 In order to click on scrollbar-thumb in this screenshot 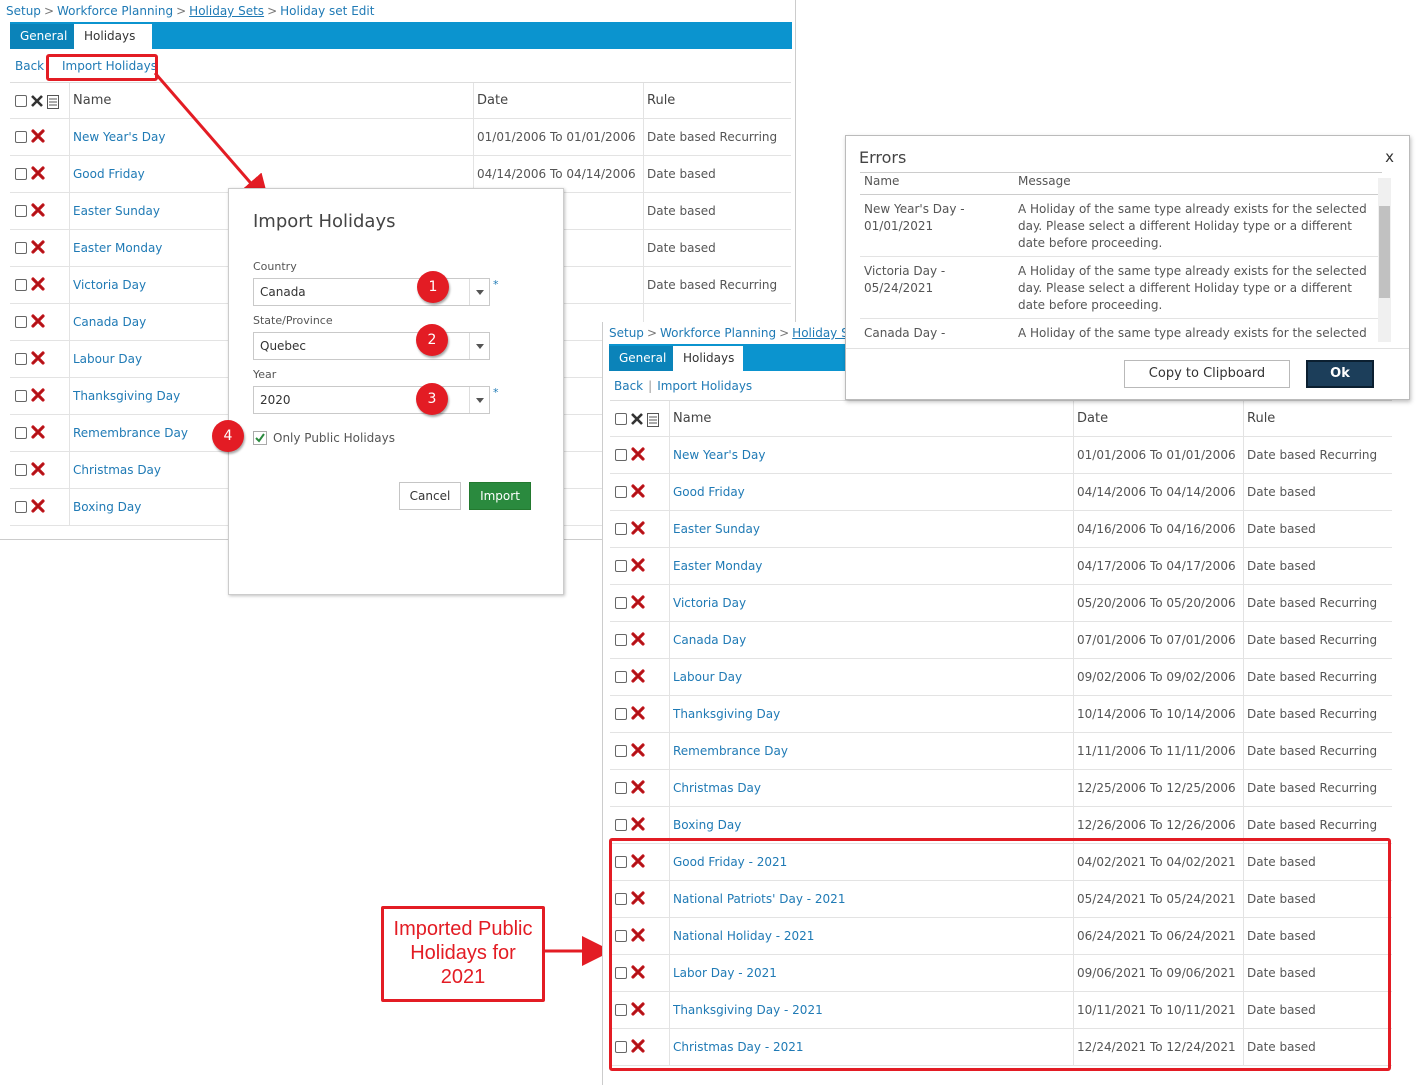, I will do `click(1384, 252)`.